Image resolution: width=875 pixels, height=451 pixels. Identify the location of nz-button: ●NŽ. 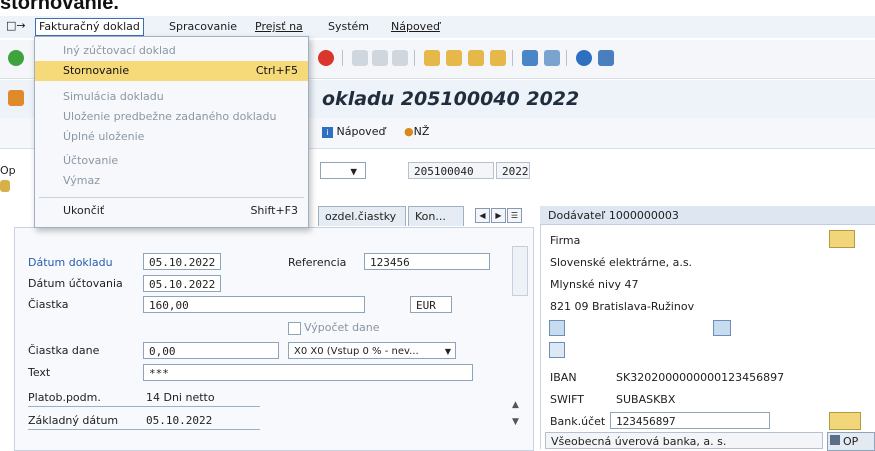
(416, 131).